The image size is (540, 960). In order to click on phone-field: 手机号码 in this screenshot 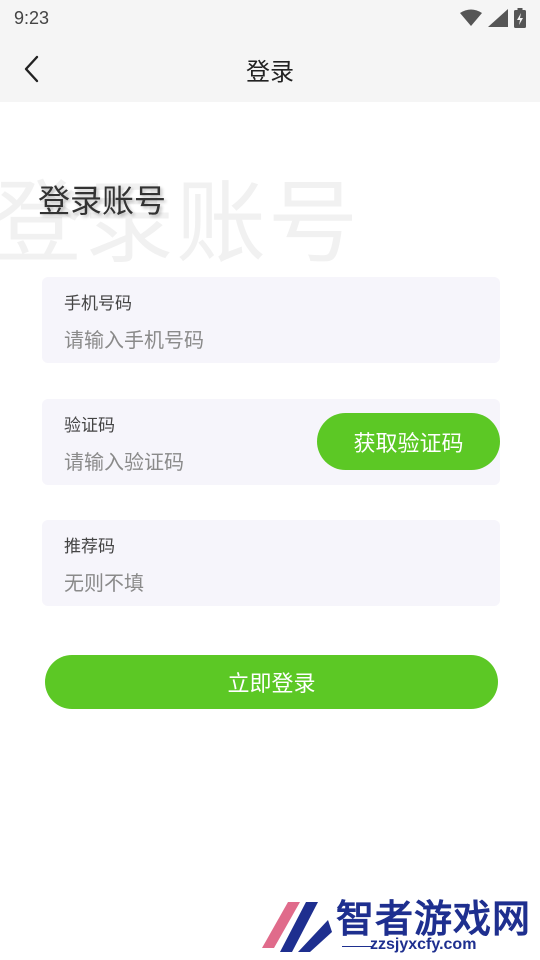, I will do `click(271, 320)`.